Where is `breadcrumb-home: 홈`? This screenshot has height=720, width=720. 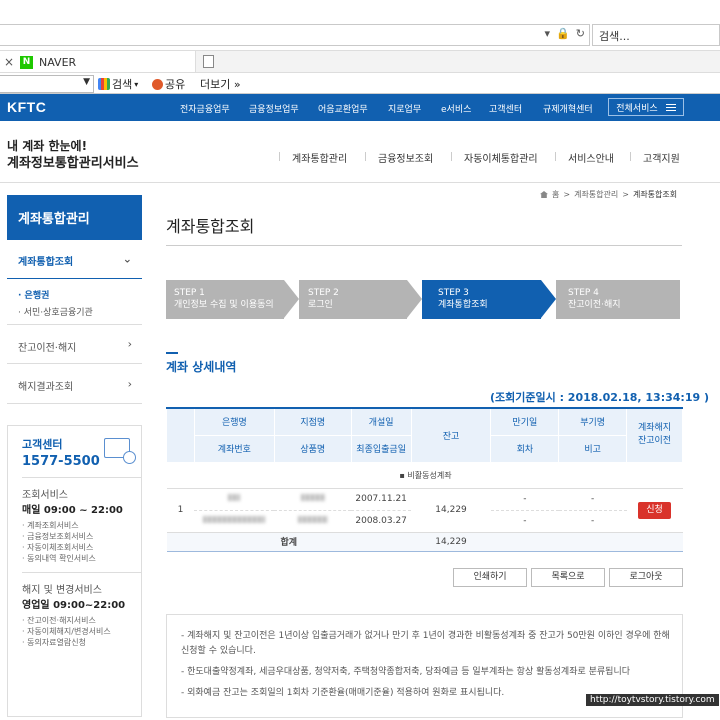 breadcrumb-home: 홈 is located at coordinates (555, 194).